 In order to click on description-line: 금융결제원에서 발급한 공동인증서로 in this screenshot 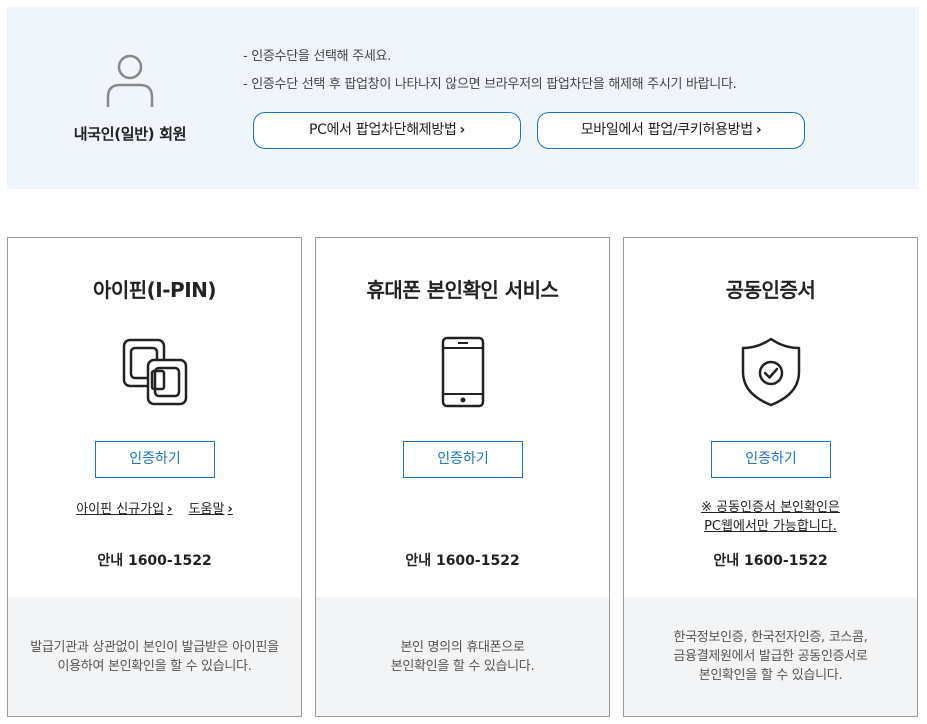, I will do `click(770, 656)`.